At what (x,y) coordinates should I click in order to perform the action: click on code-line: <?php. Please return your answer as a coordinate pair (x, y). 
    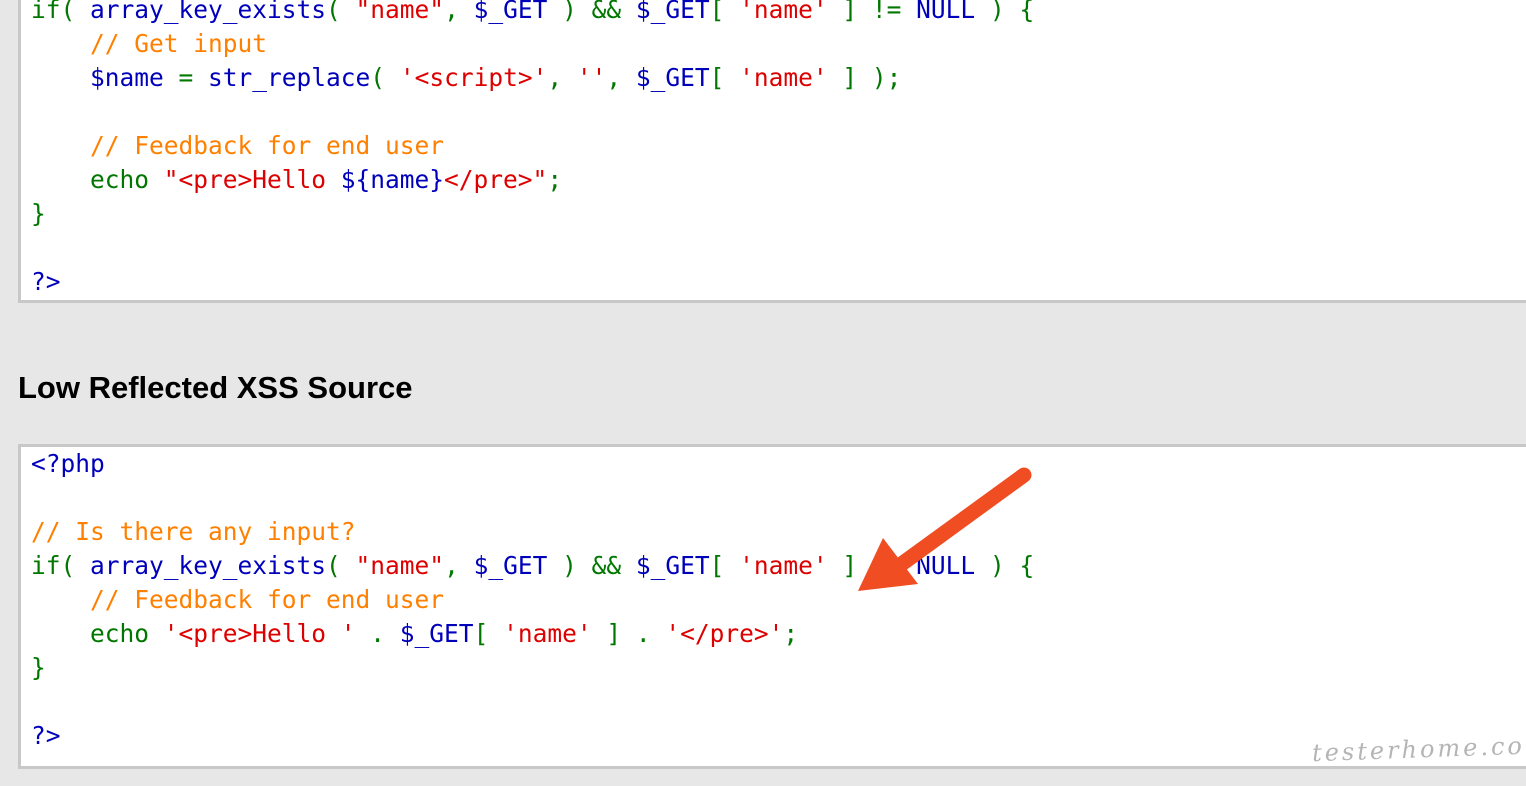
    Looking at the image, I should click on (532, 464).